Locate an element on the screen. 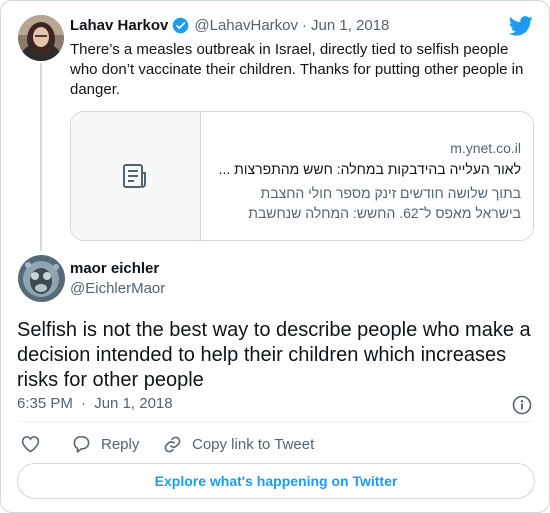  link-preview-thumbnail is located at coordinates (136, 176).